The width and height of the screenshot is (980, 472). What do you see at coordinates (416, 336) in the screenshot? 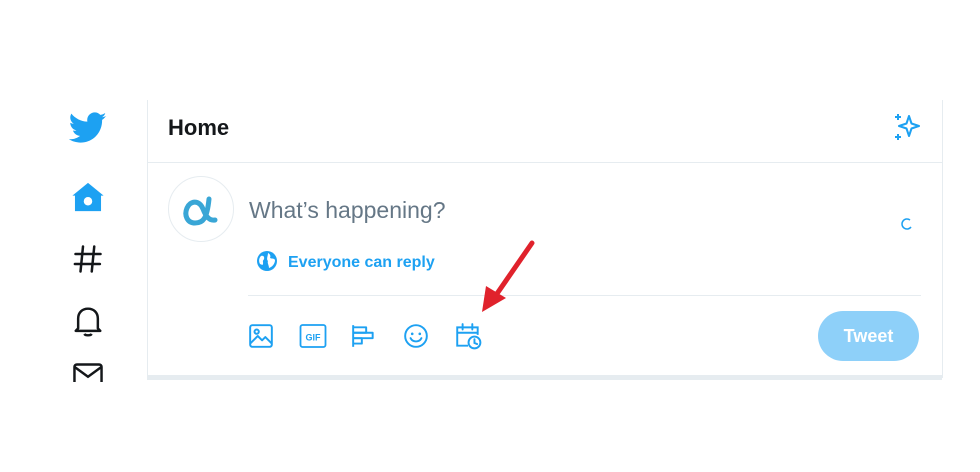
I see `emoji-icon` at bounding box center [416, 336].